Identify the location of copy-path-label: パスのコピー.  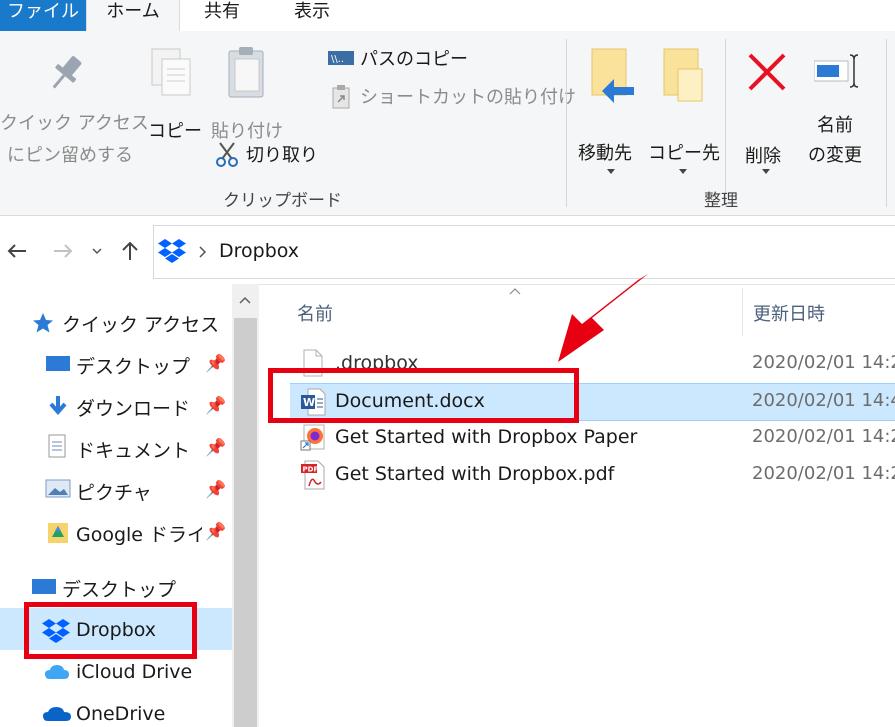
(414, 59).